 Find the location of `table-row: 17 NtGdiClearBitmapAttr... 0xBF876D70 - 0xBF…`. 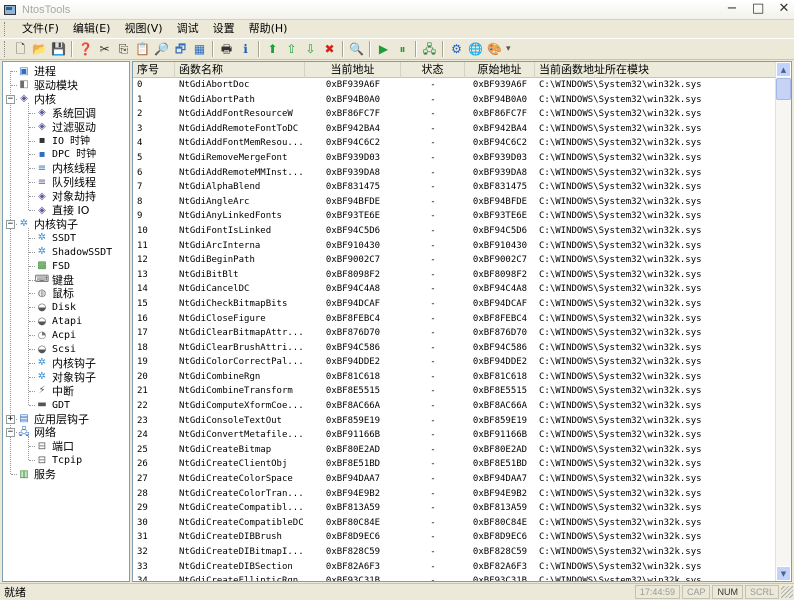

table-row: 17 NtGdiClearBitmapAttr... 0xBF876D70 - 0xBF… is located at coordinates (455, 333).